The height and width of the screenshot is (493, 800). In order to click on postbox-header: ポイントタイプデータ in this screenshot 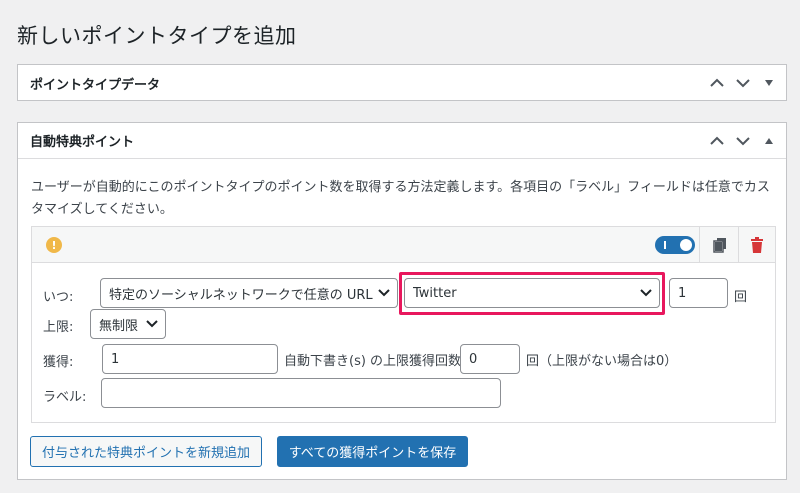, I will do `click(402, 83)`.